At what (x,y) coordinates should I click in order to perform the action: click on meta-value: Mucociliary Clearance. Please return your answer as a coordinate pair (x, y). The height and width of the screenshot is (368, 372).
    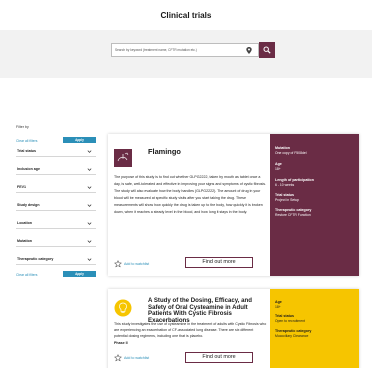
    Looking at the image, I should click on (292, 336).